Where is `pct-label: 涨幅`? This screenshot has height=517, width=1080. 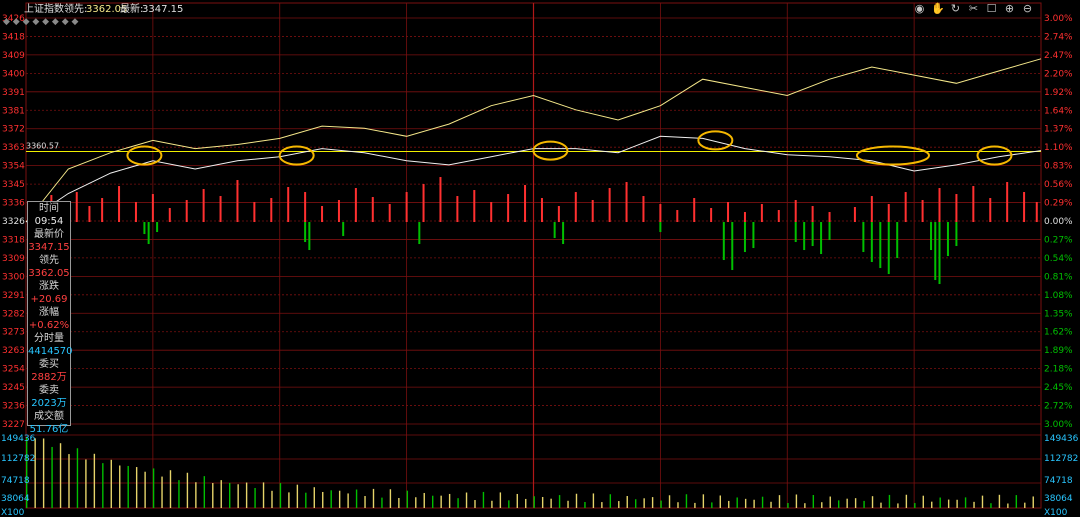
pct-label: 涨幅 is located at coordinates (49, 312).